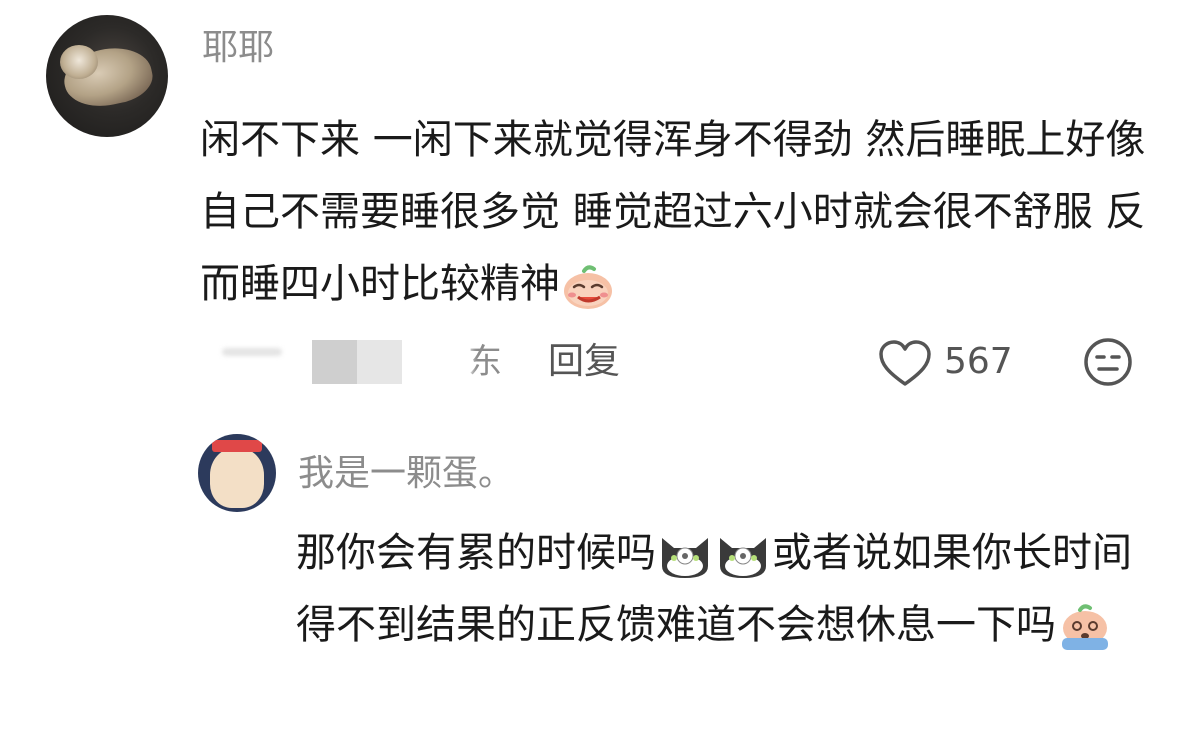 This screenshot has width=1200, height=750. I want to click on smirk-face-emoji-icon, so click(589, 286).